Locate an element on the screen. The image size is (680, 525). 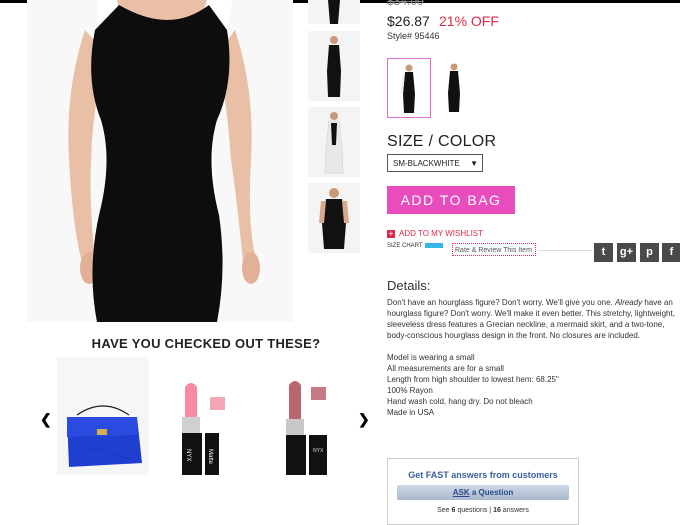
ask-rest-label: a Question is located at coordinates (491, 492).